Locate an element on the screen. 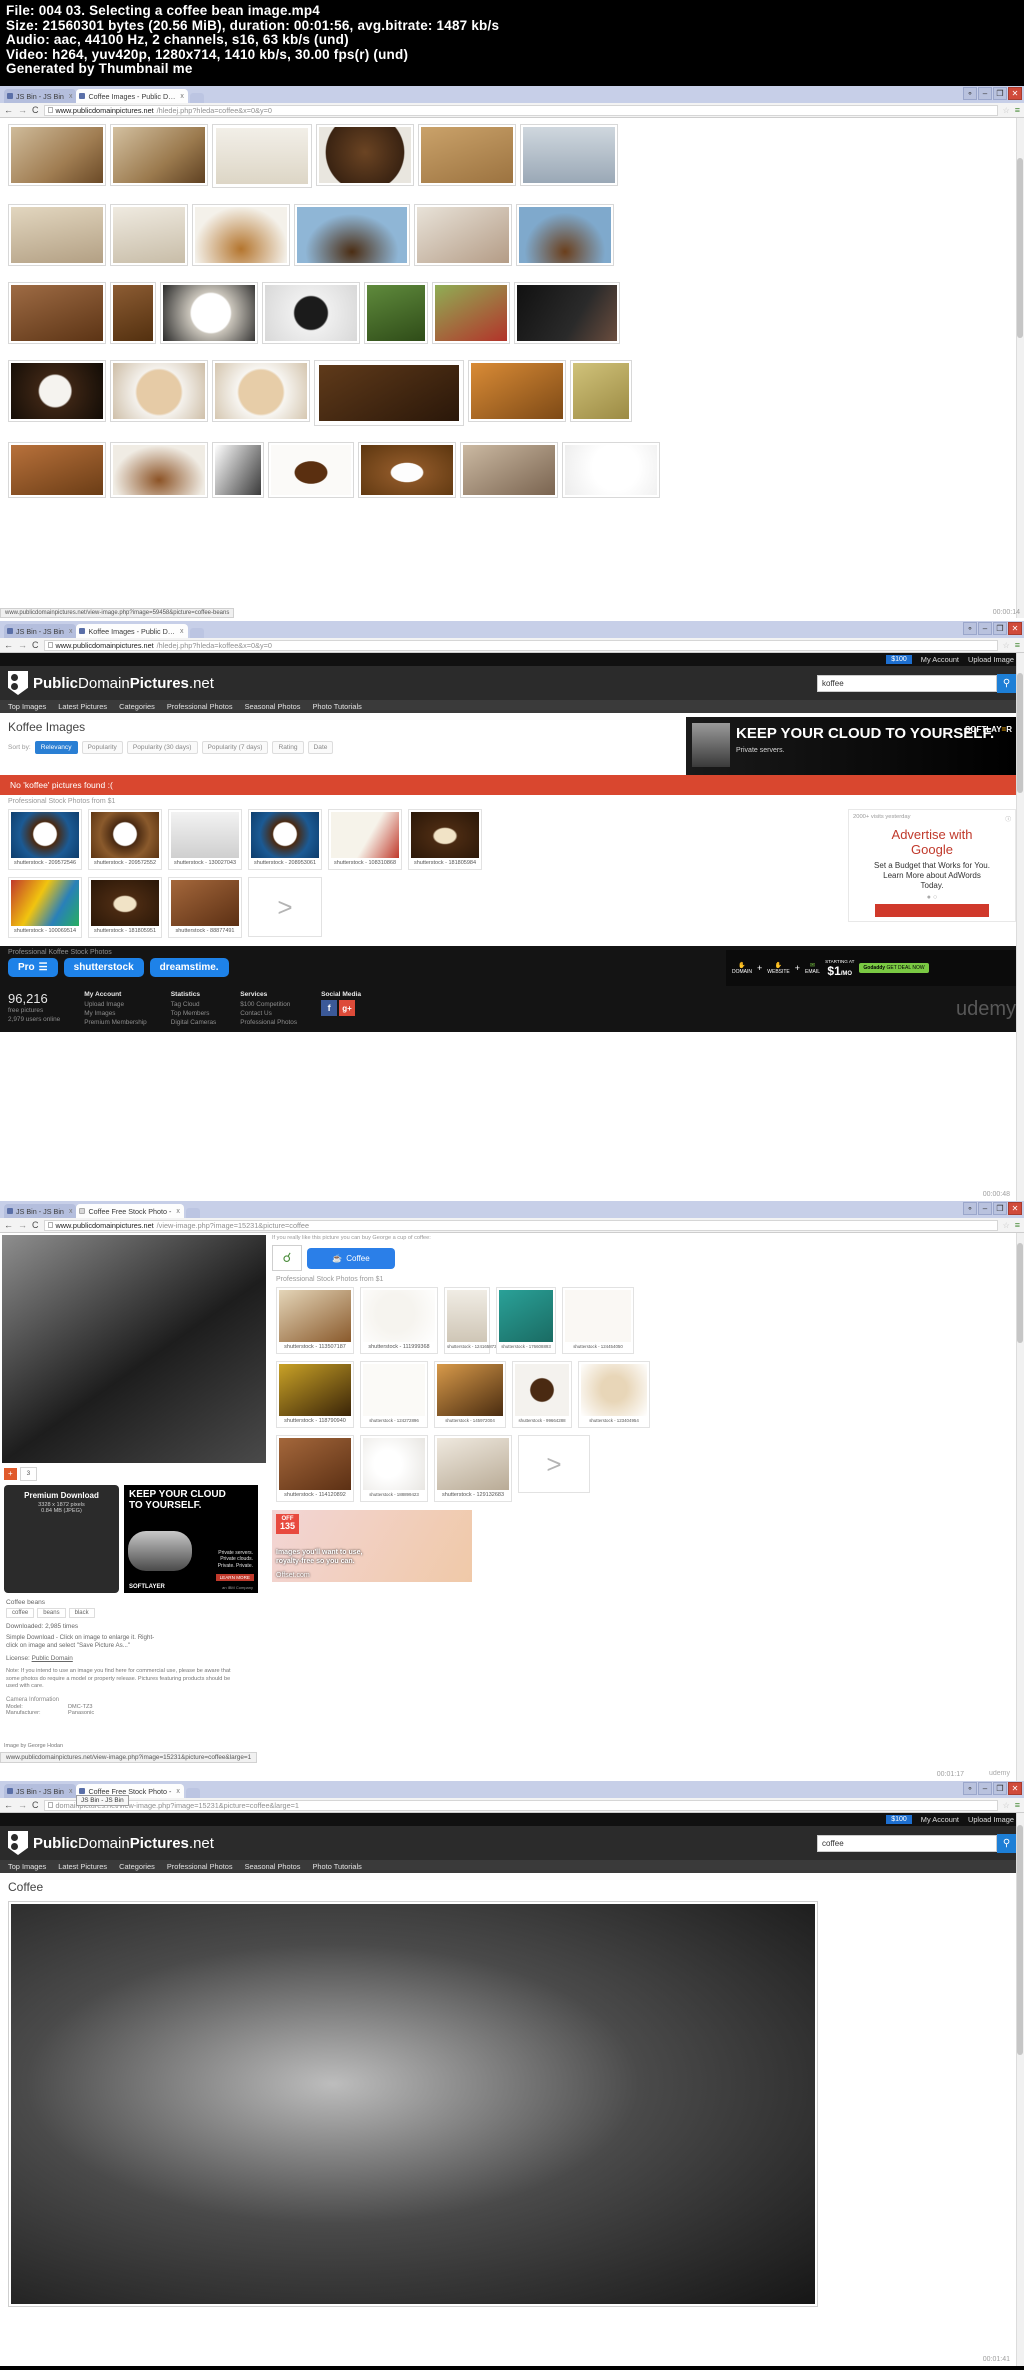 The width and height of the screenshot is (1024, 2370). stock-thumb: shutterstock - 108310868 is located at coordinates (365, 839).